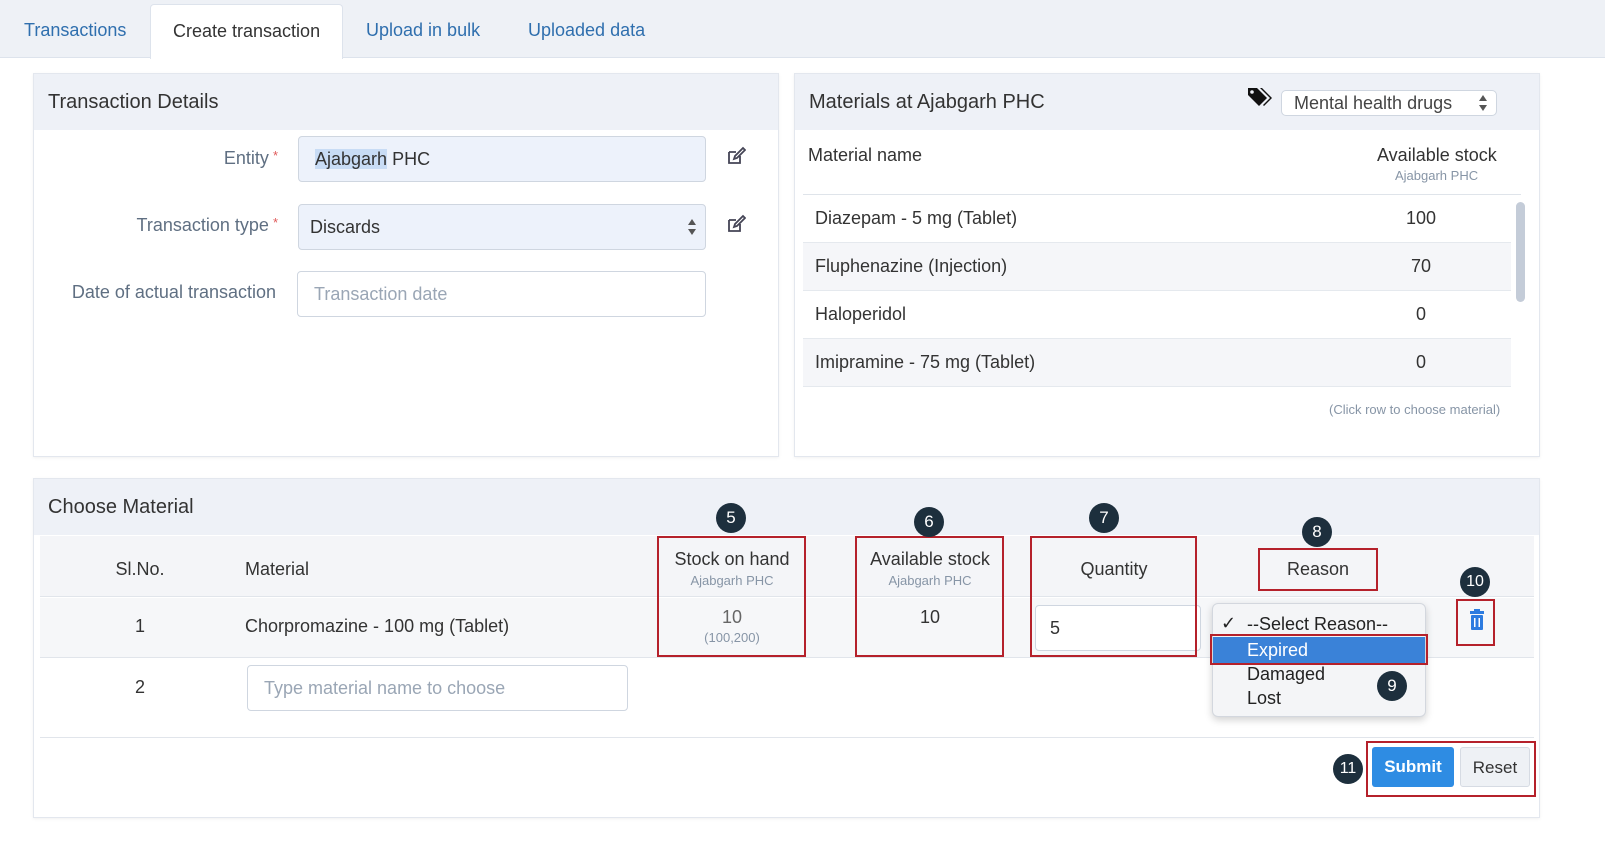 The image size is (1605, 855). I want to click on row1-material: Chorpromazine - 100 mg (Tablet), so click(377, 626).